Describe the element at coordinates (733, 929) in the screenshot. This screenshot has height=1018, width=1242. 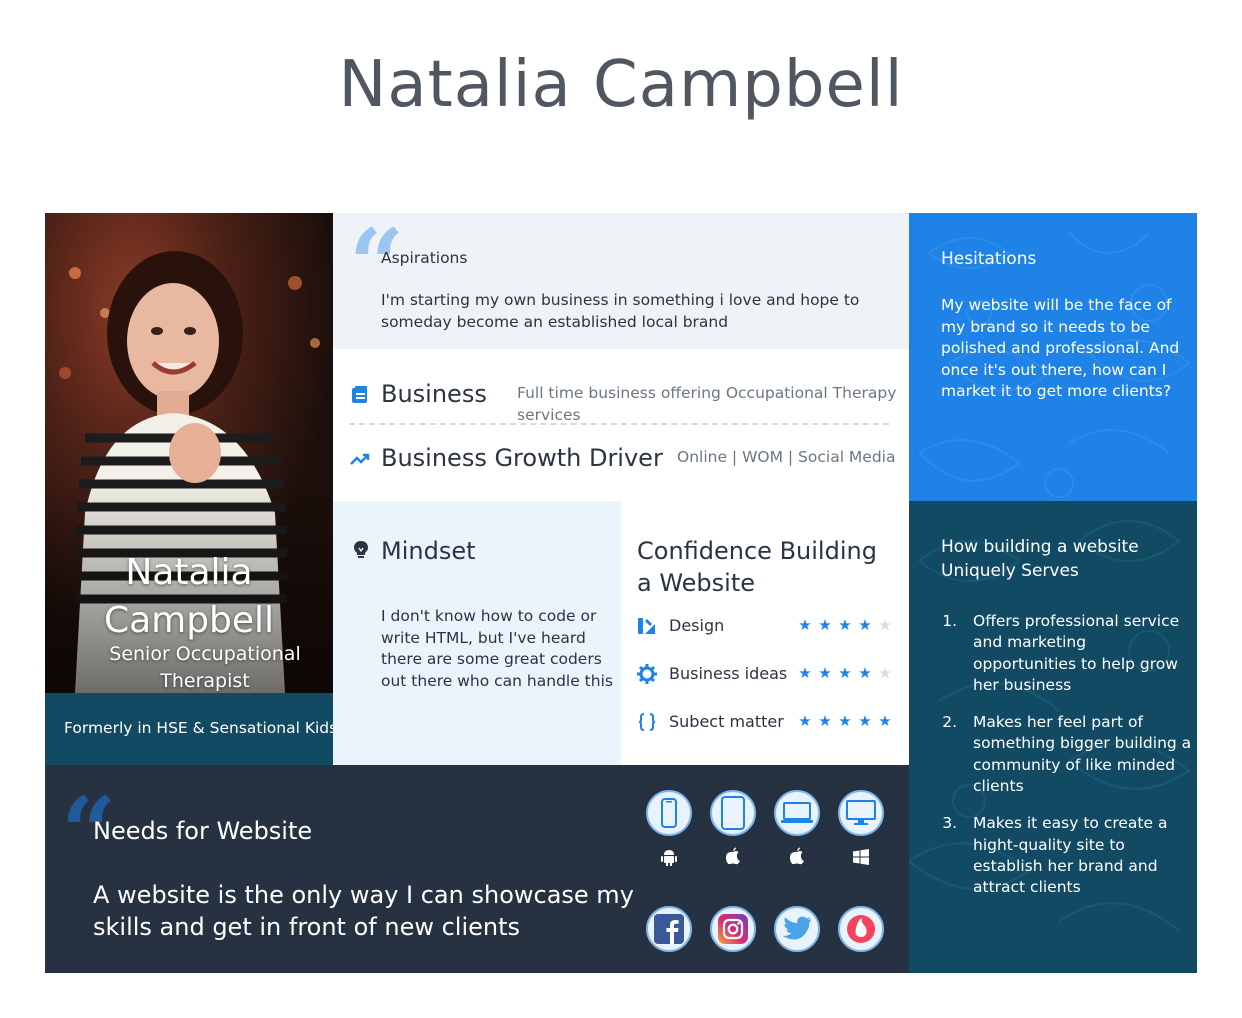
I see `instagram-icon` at that location.